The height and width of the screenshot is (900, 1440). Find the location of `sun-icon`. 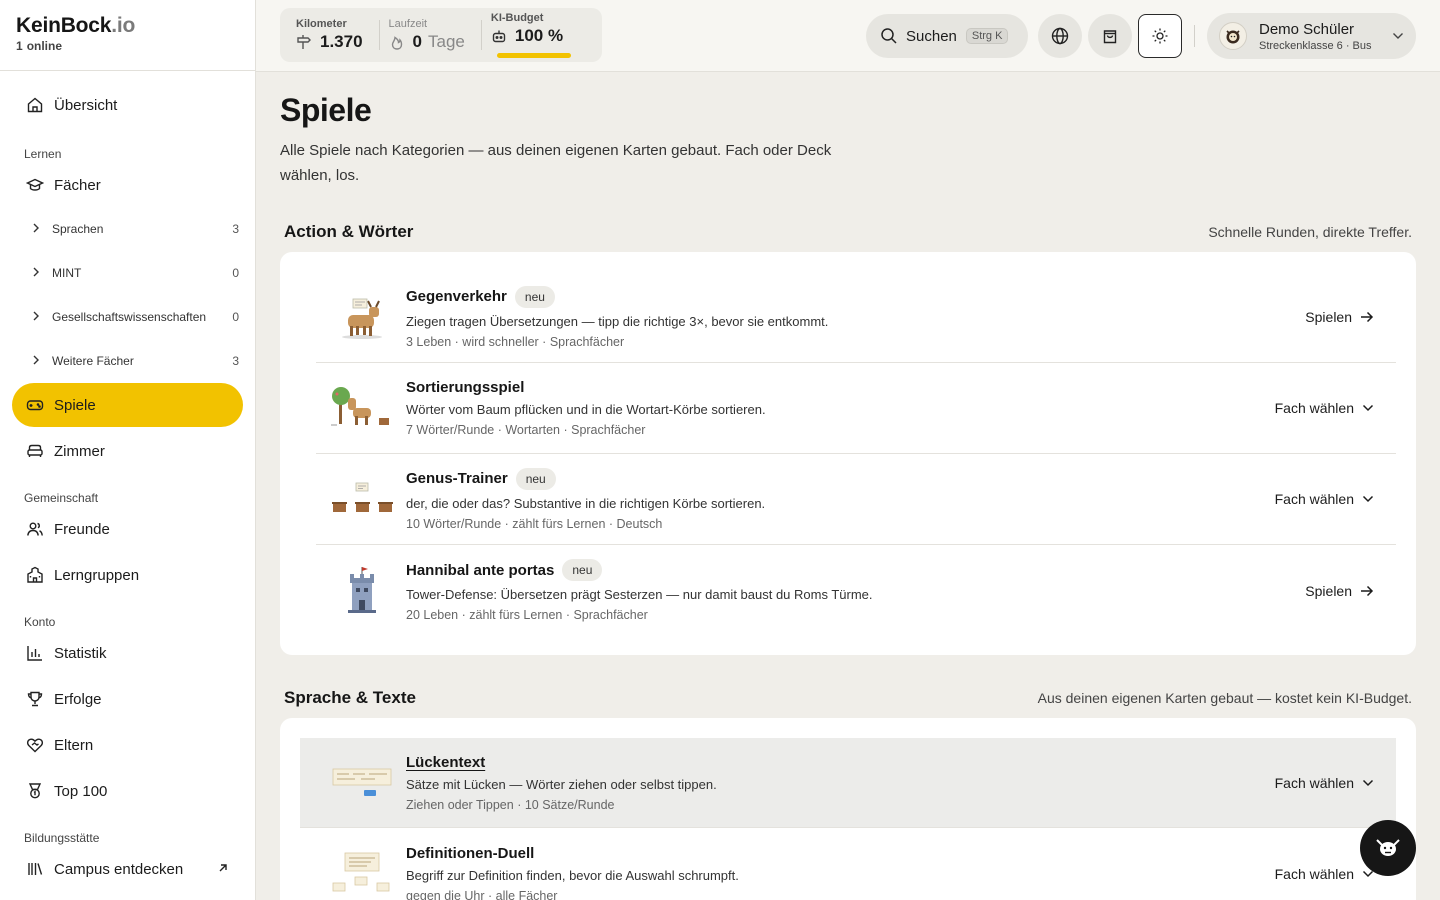

sun-icon is located at coordinates (1160, 36).